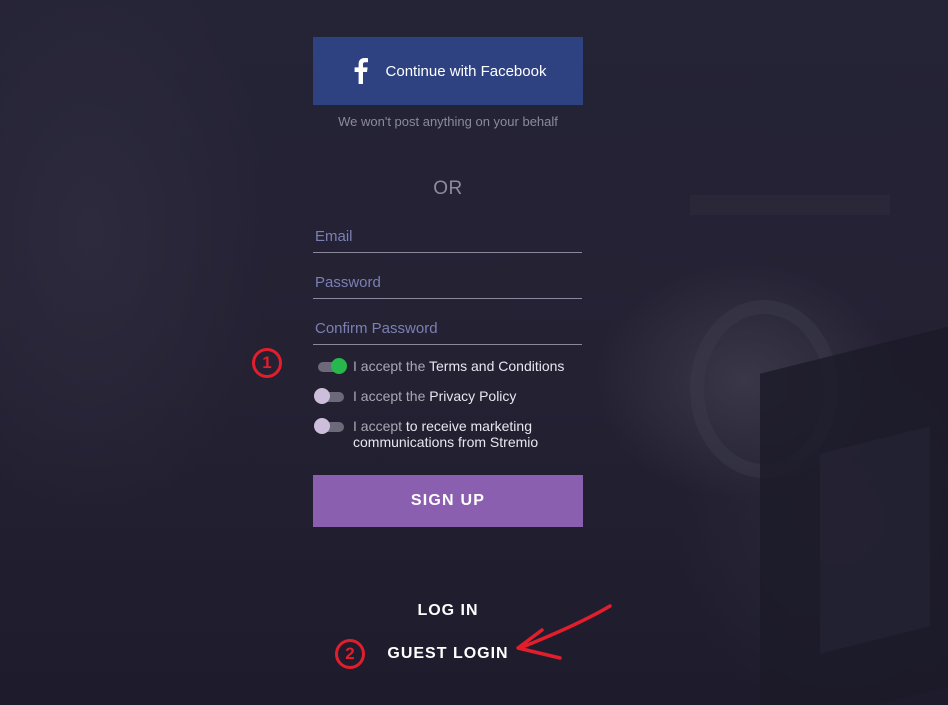 Image resolution: width=948 pixels, height=705 pixels. I want to click on background-shelf, so click(790, 205).